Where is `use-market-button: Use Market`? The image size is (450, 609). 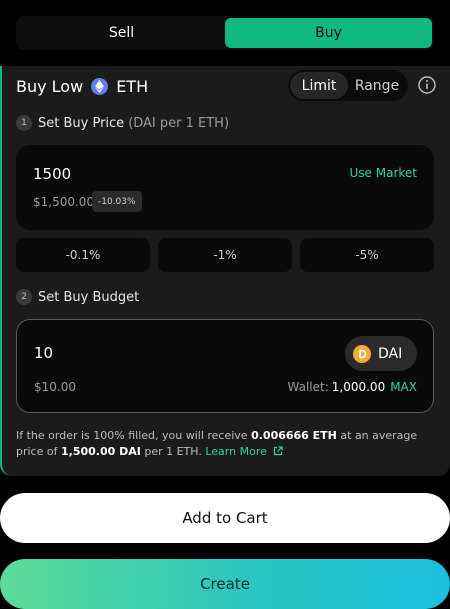
use-market-button: Use Market is located at coordinates (383, 173).